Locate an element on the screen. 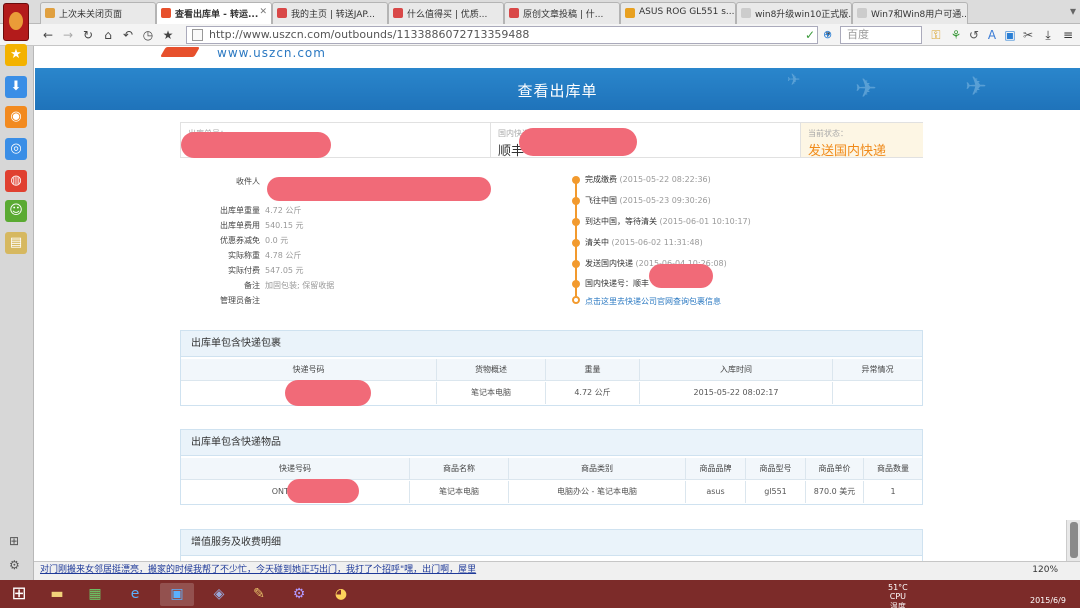 The height and width of the screenshot is (608, 1080). windows-start-icon: ⊞ is located at coordinates (19, 594).